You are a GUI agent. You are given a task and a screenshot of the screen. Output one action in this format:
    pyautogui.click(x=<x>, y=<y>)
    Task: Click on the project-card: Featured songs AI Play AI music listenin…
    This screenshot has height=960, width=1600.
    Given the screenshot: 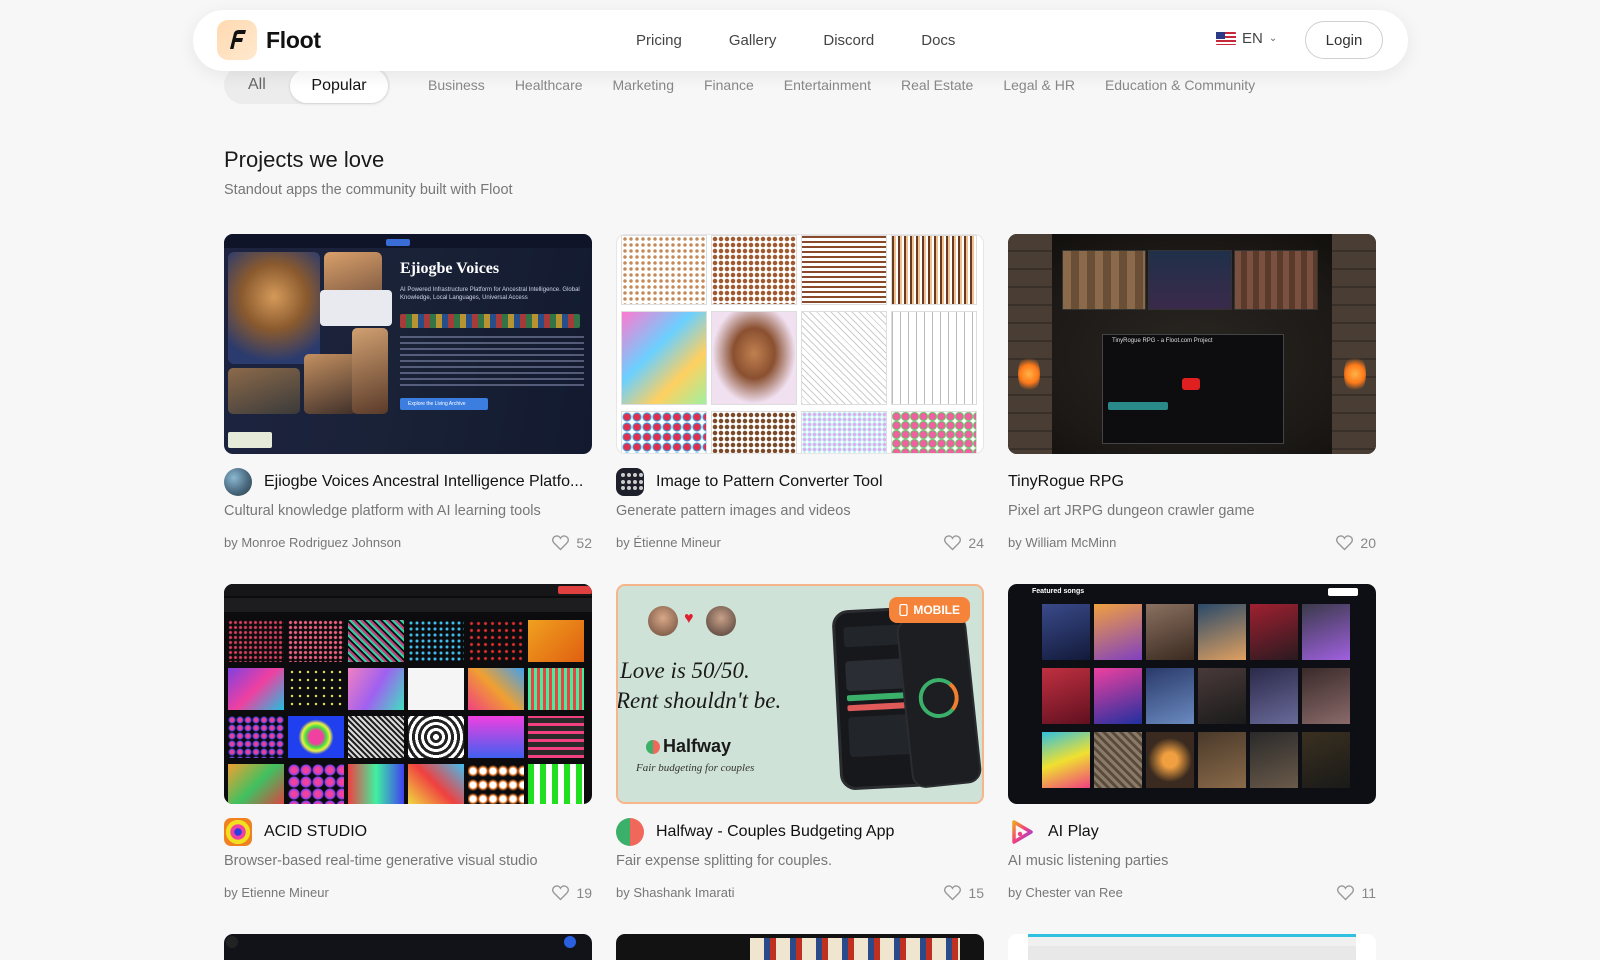 What is the action you would take?
    pyautogui.click(x=1192, y=742)
    